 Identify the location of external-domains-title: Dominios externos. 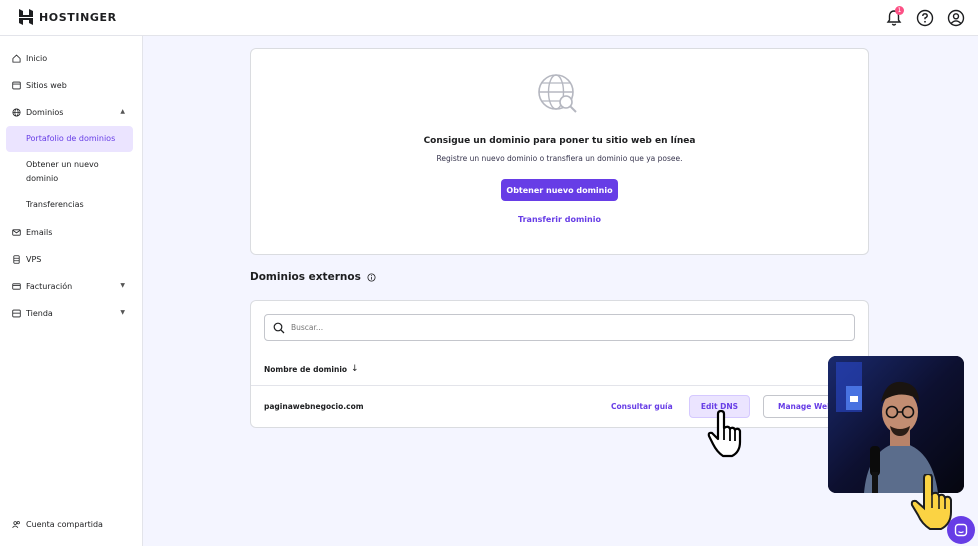
(305, 277).